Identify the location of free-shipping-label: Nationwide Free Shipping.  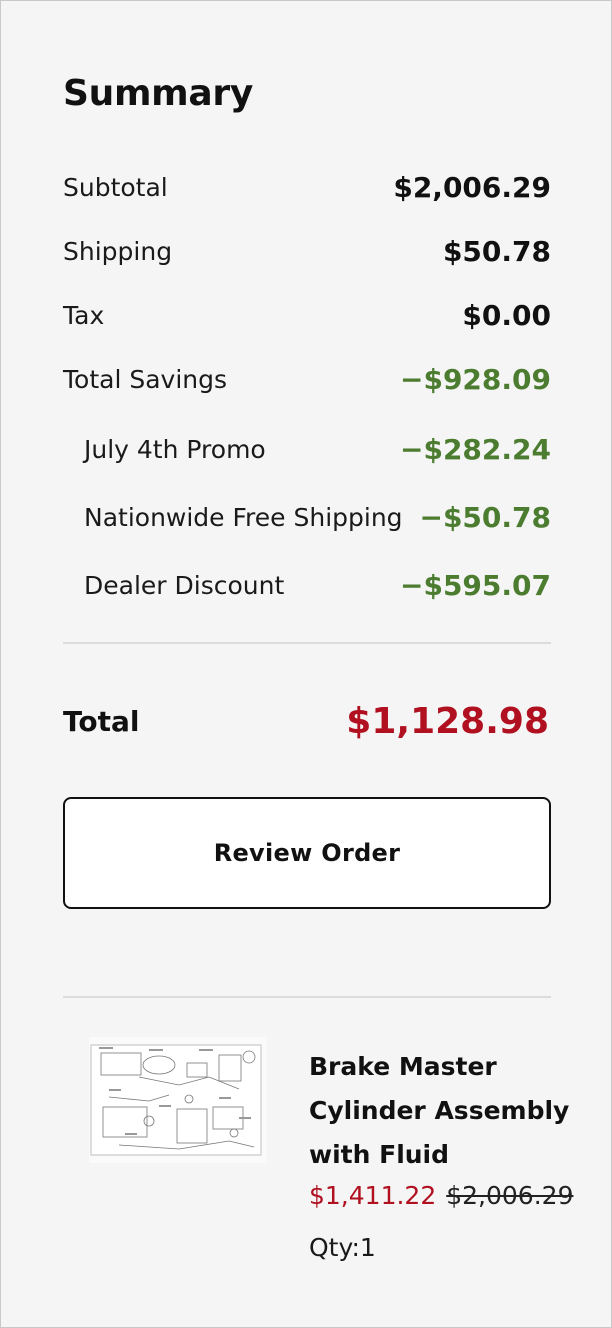
(243, 517).